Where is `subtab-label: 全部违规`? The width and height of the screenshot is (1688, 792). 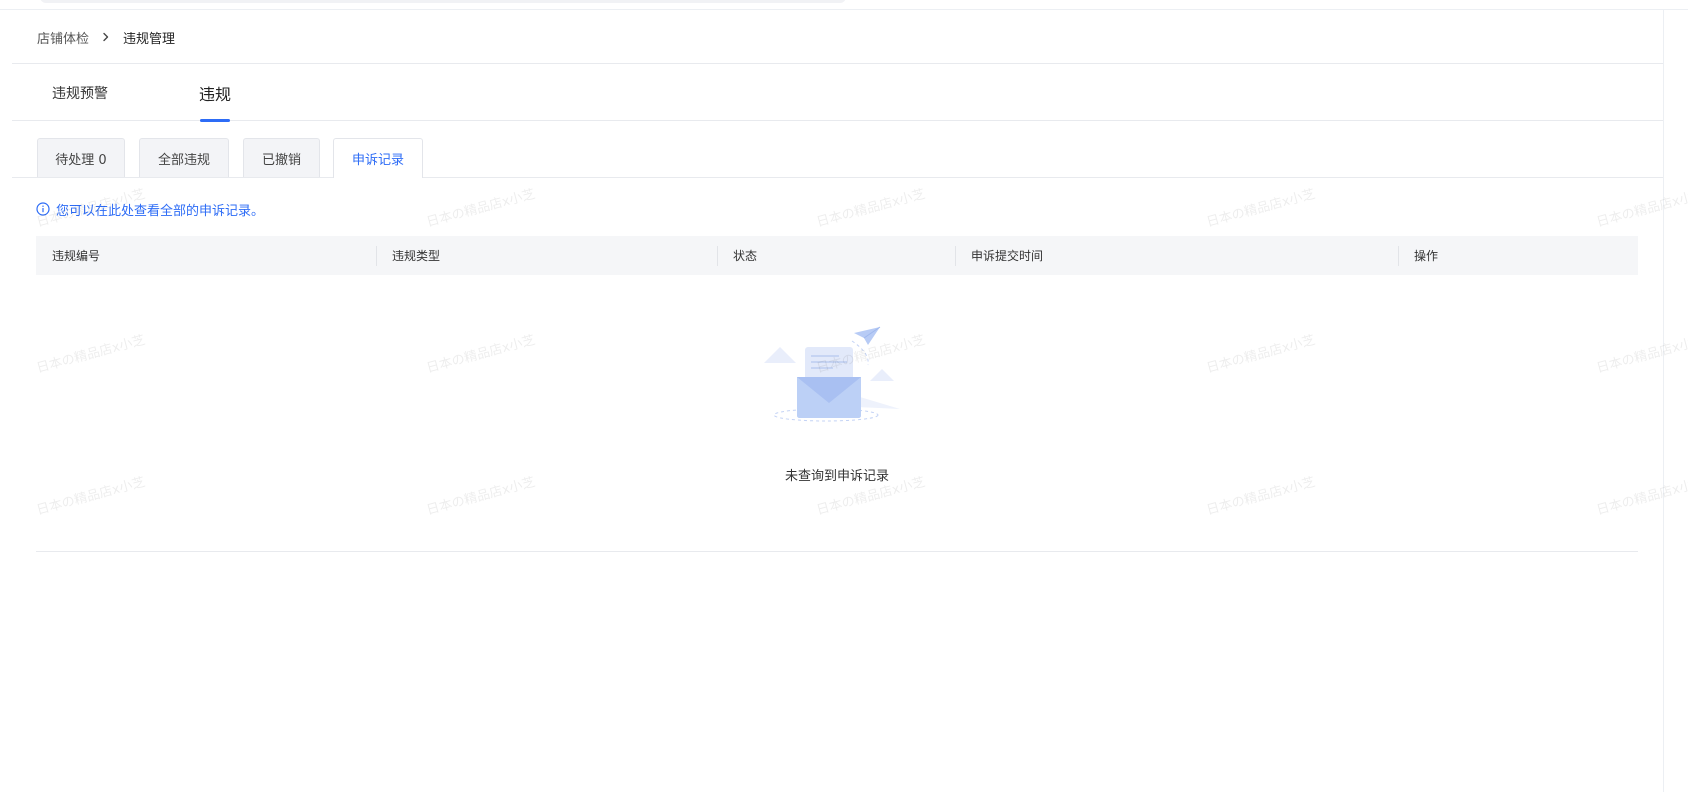
subtab-label: 全部违规 is located at coordinates (183, 160).